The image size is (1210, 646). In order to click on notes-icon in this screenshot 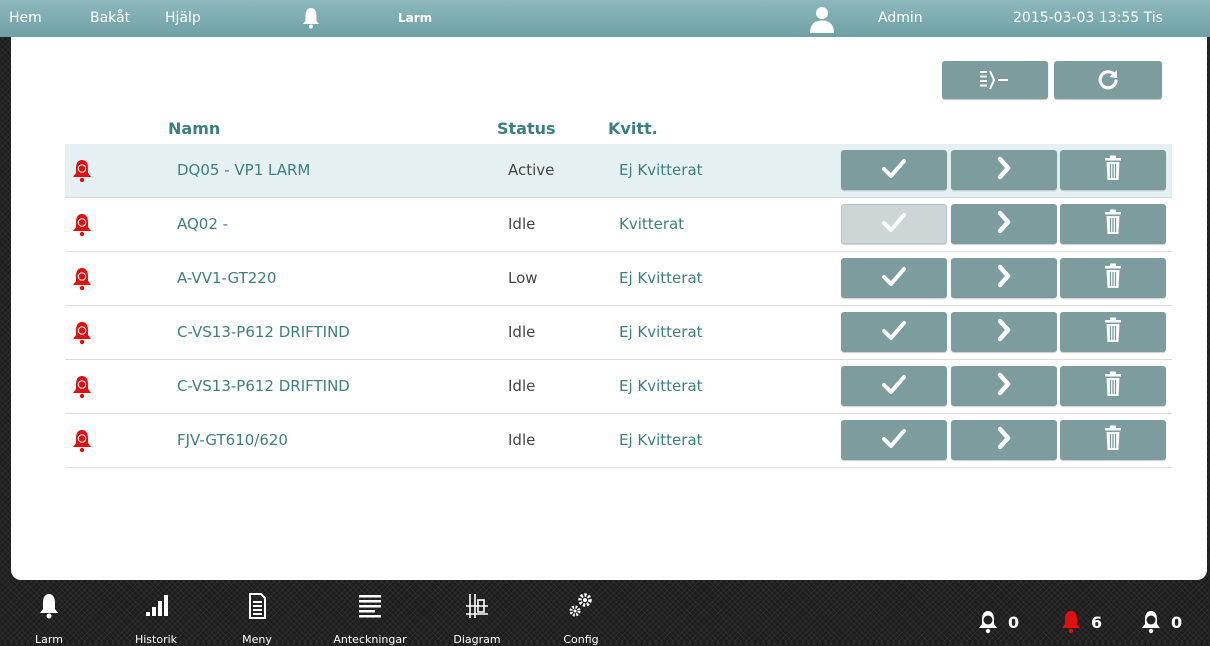, I will do `click(370, 606)`.